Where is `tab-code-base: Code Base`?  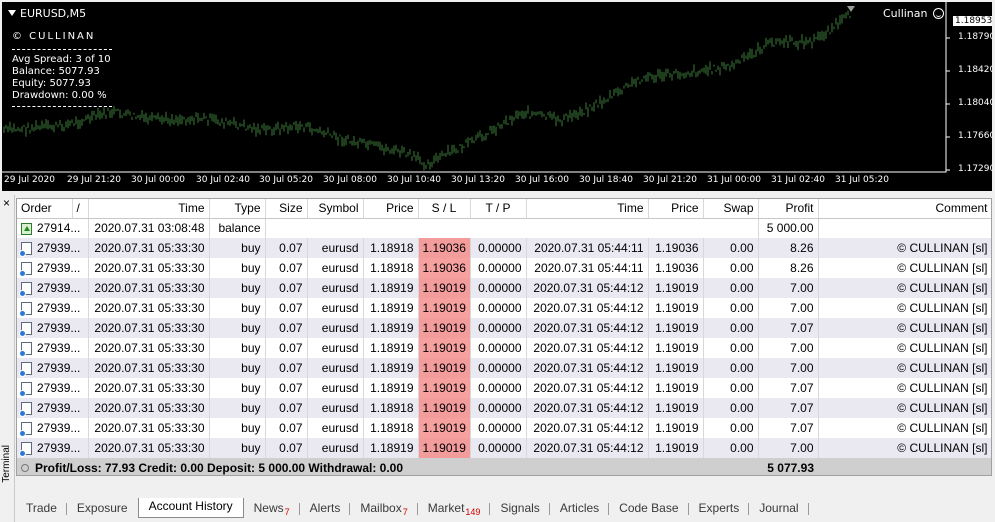
tab-code-base: Code Base is located at coordinates (649, 509).